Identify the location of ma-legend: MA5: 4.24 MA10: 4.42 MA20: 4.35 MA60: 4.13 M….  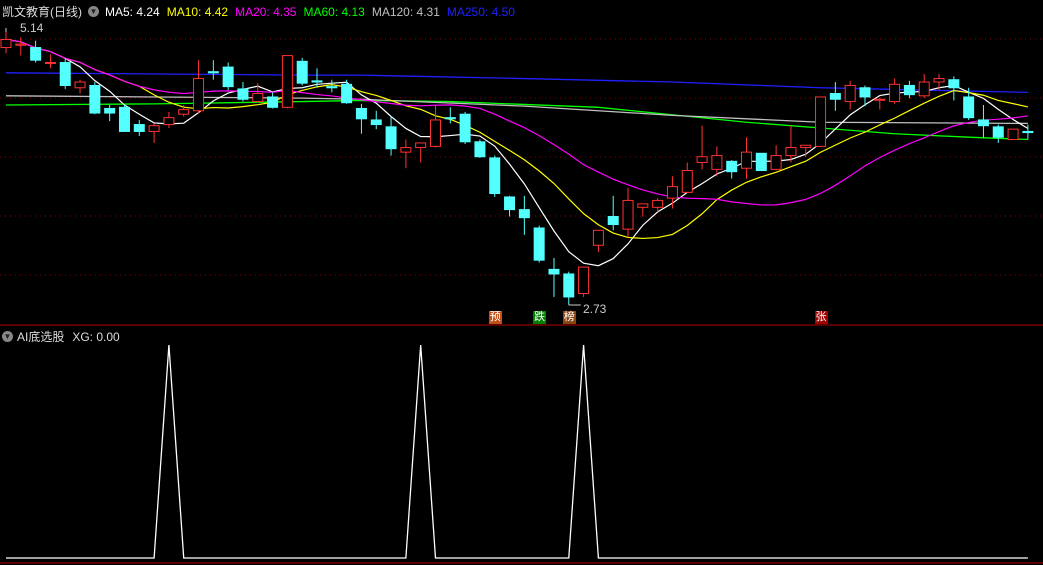
(310, 12).